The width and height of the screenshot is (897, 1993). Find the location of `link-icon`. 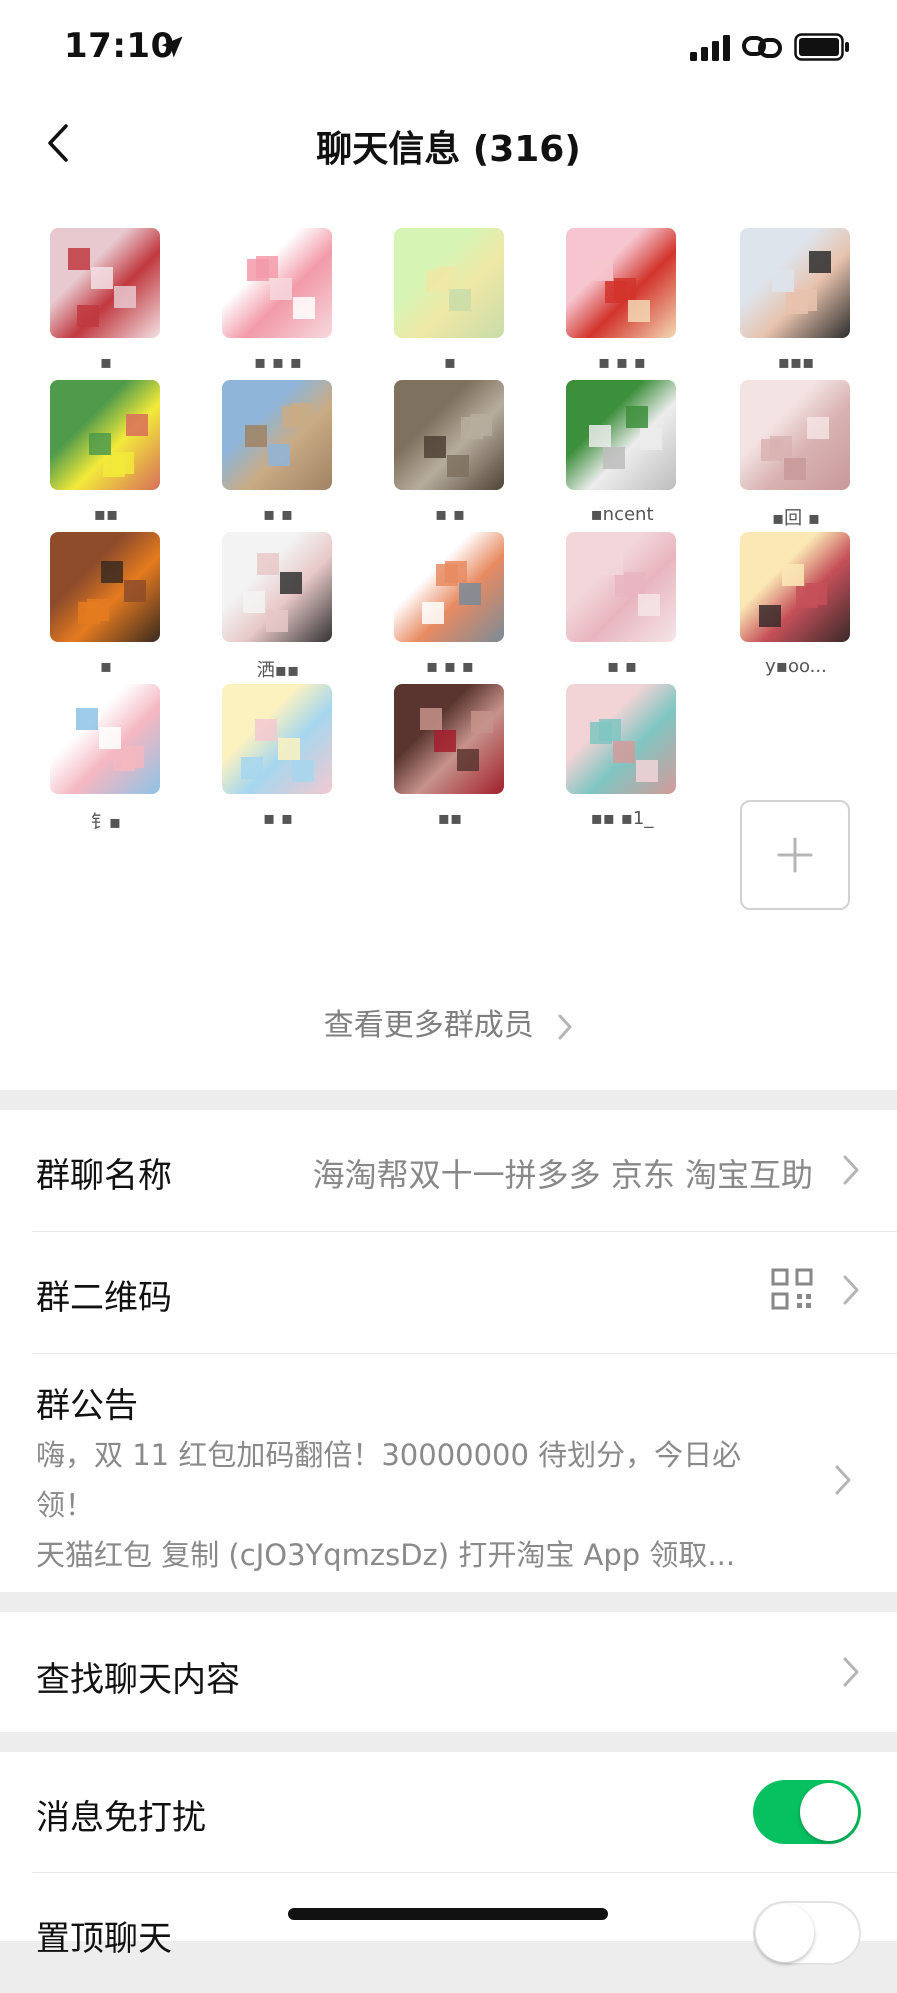

link-icon is located at coordinates (762, 47).